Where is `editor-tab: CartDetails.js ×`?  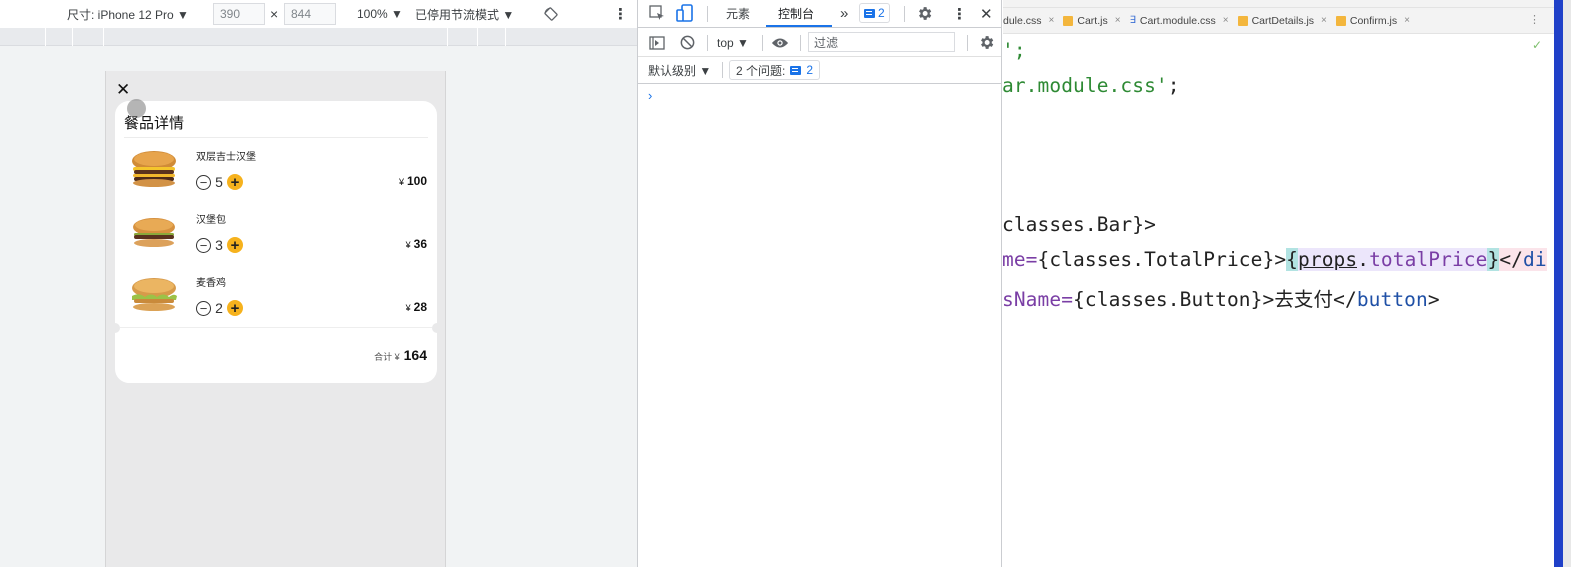 editor-tab: CartDetails.js × is located at coordinates (1286, 20).